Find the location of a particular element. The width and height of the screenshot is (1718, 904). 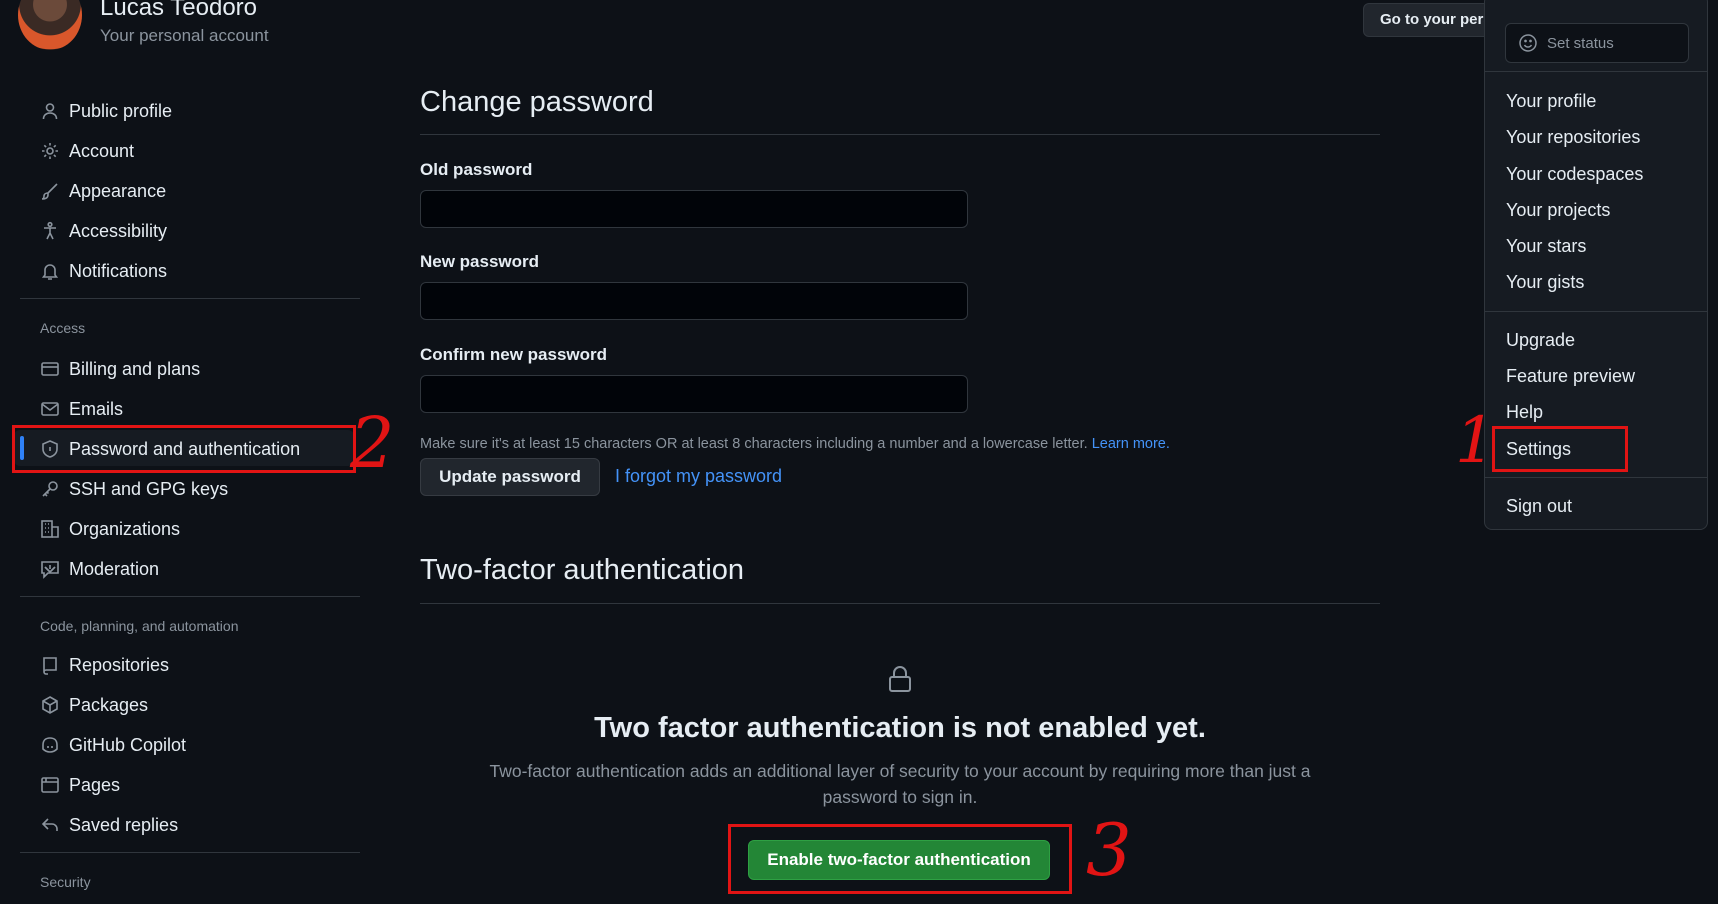

sidebar-item-emails: Emails is located at coordinates (180, 408).